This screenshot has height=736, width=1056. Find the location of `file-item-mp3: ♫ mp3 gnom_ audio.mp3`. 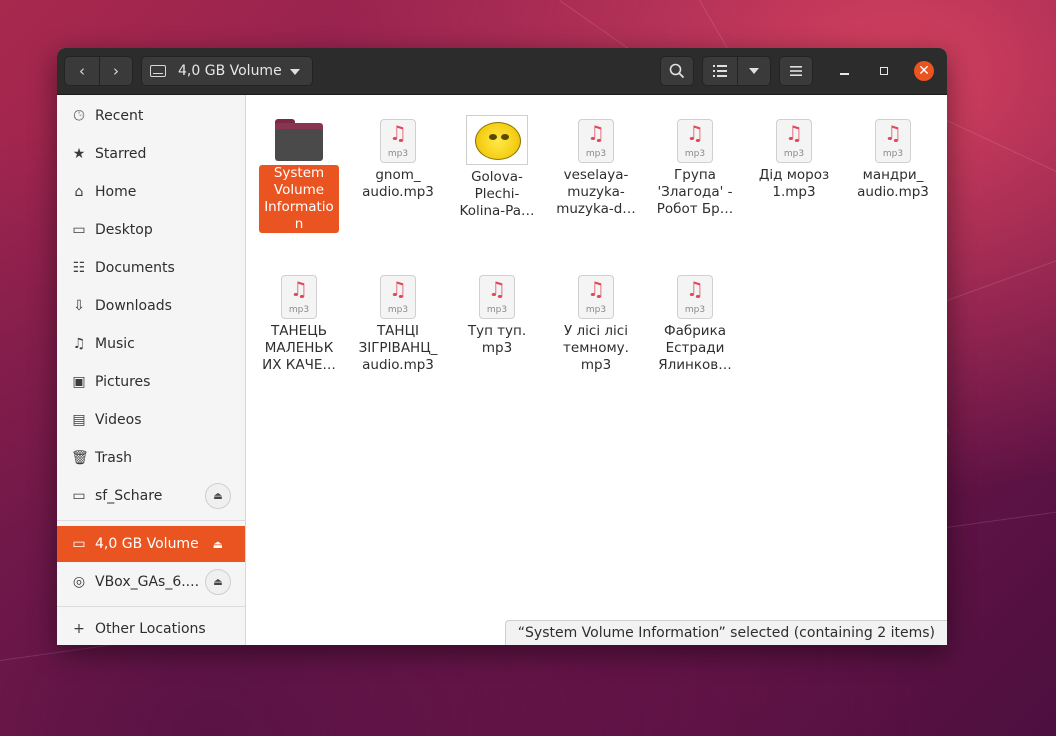

file-item-mp3: ♫ mp3 gnom_ audio.mp3 is located at coordinates (398, 158).